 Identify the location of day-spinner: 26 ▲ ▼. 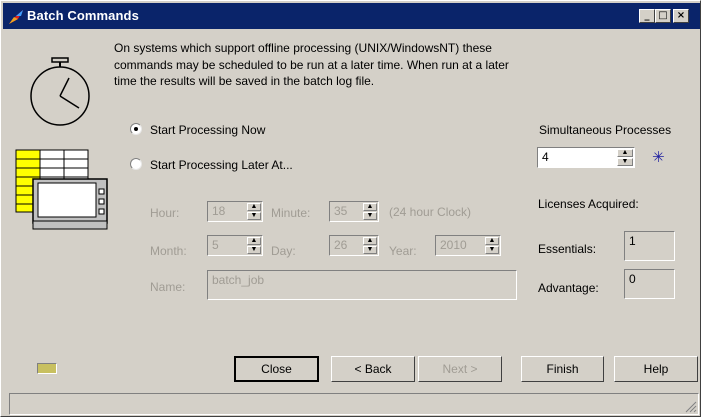
(354, 245).